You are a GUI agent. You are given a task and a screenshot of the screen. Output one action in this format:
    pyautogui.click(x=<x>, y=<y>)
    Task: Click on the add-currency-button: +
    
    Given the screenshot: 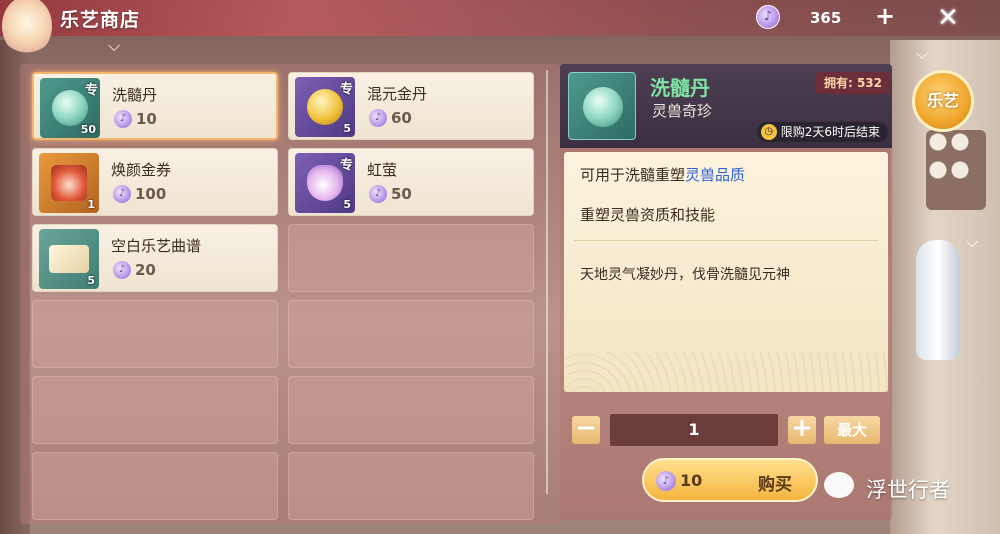 What is the action you would take?
    pyautogui.click(x=885, y=17)
    